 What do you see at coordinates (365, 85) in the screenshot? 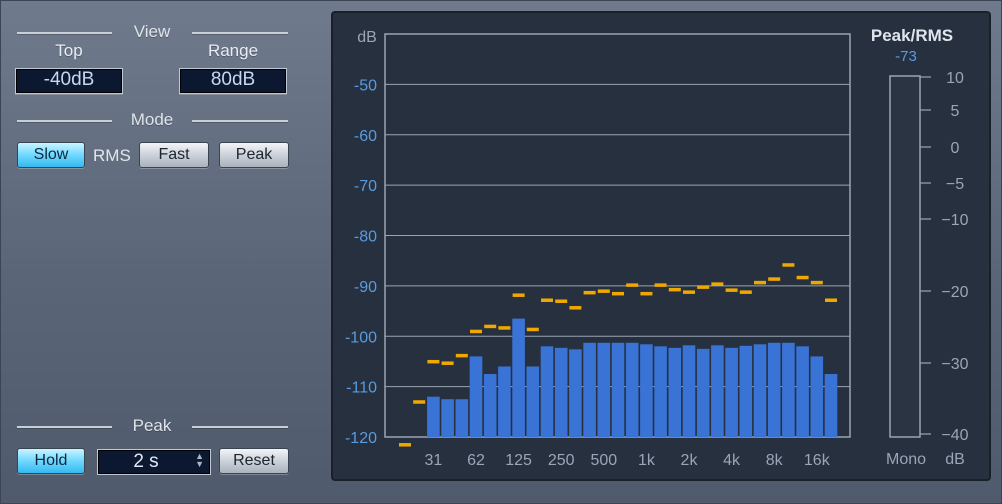
I see `y-tick-label: -50` at bounding box center [365, 85].